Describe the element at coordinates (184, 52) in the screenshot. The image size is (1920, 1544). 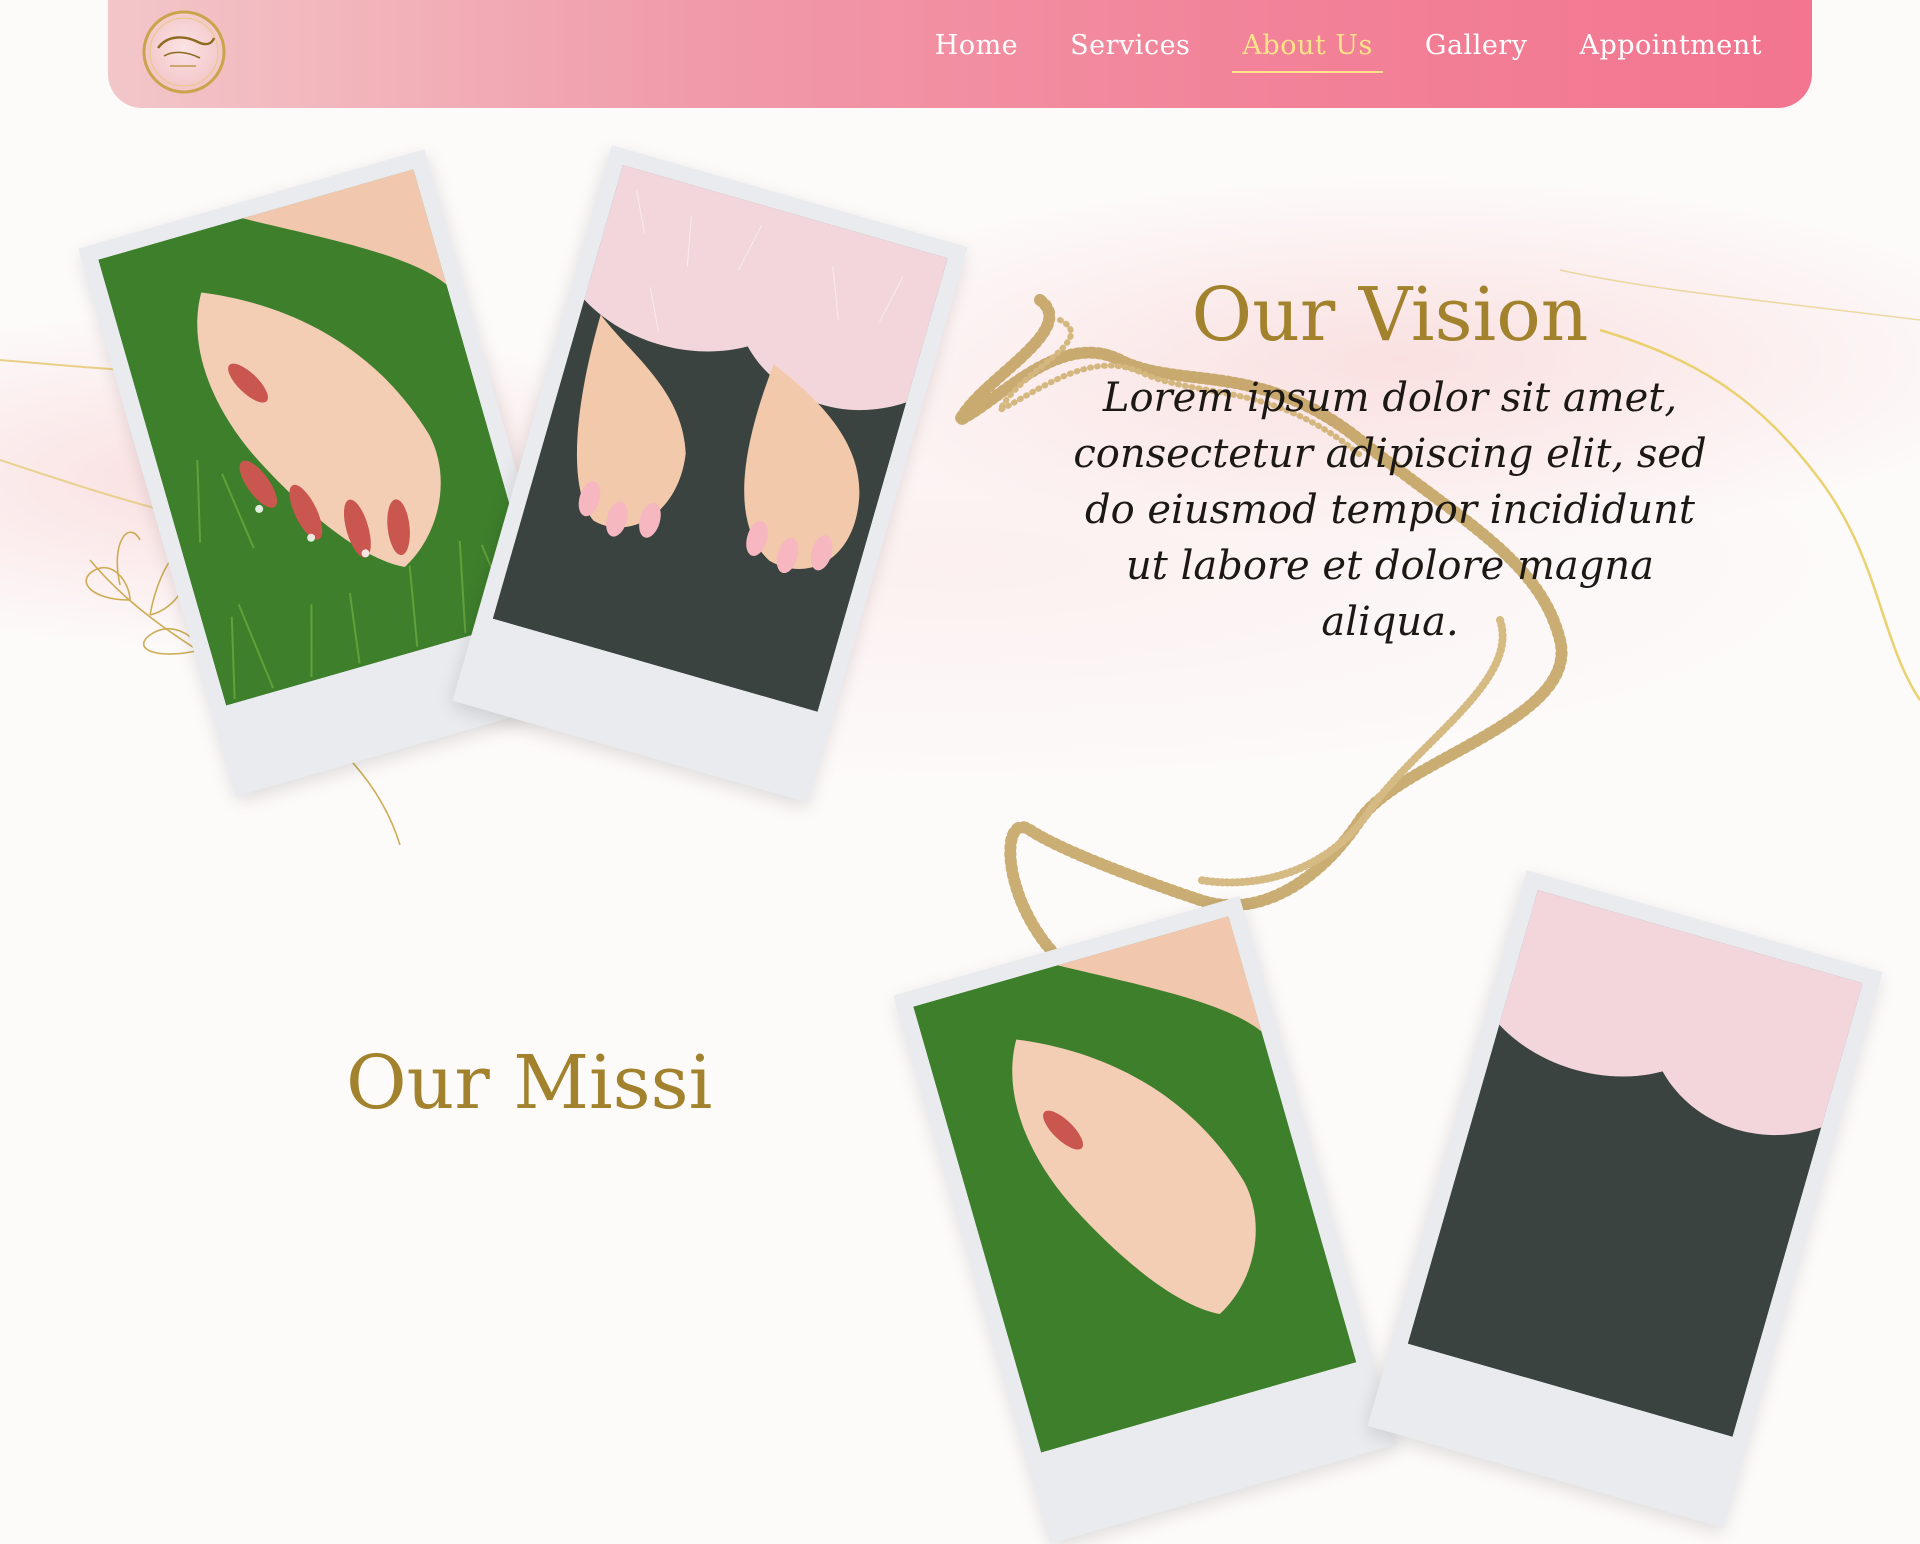
I see `claudy-nails-logo` at that location.